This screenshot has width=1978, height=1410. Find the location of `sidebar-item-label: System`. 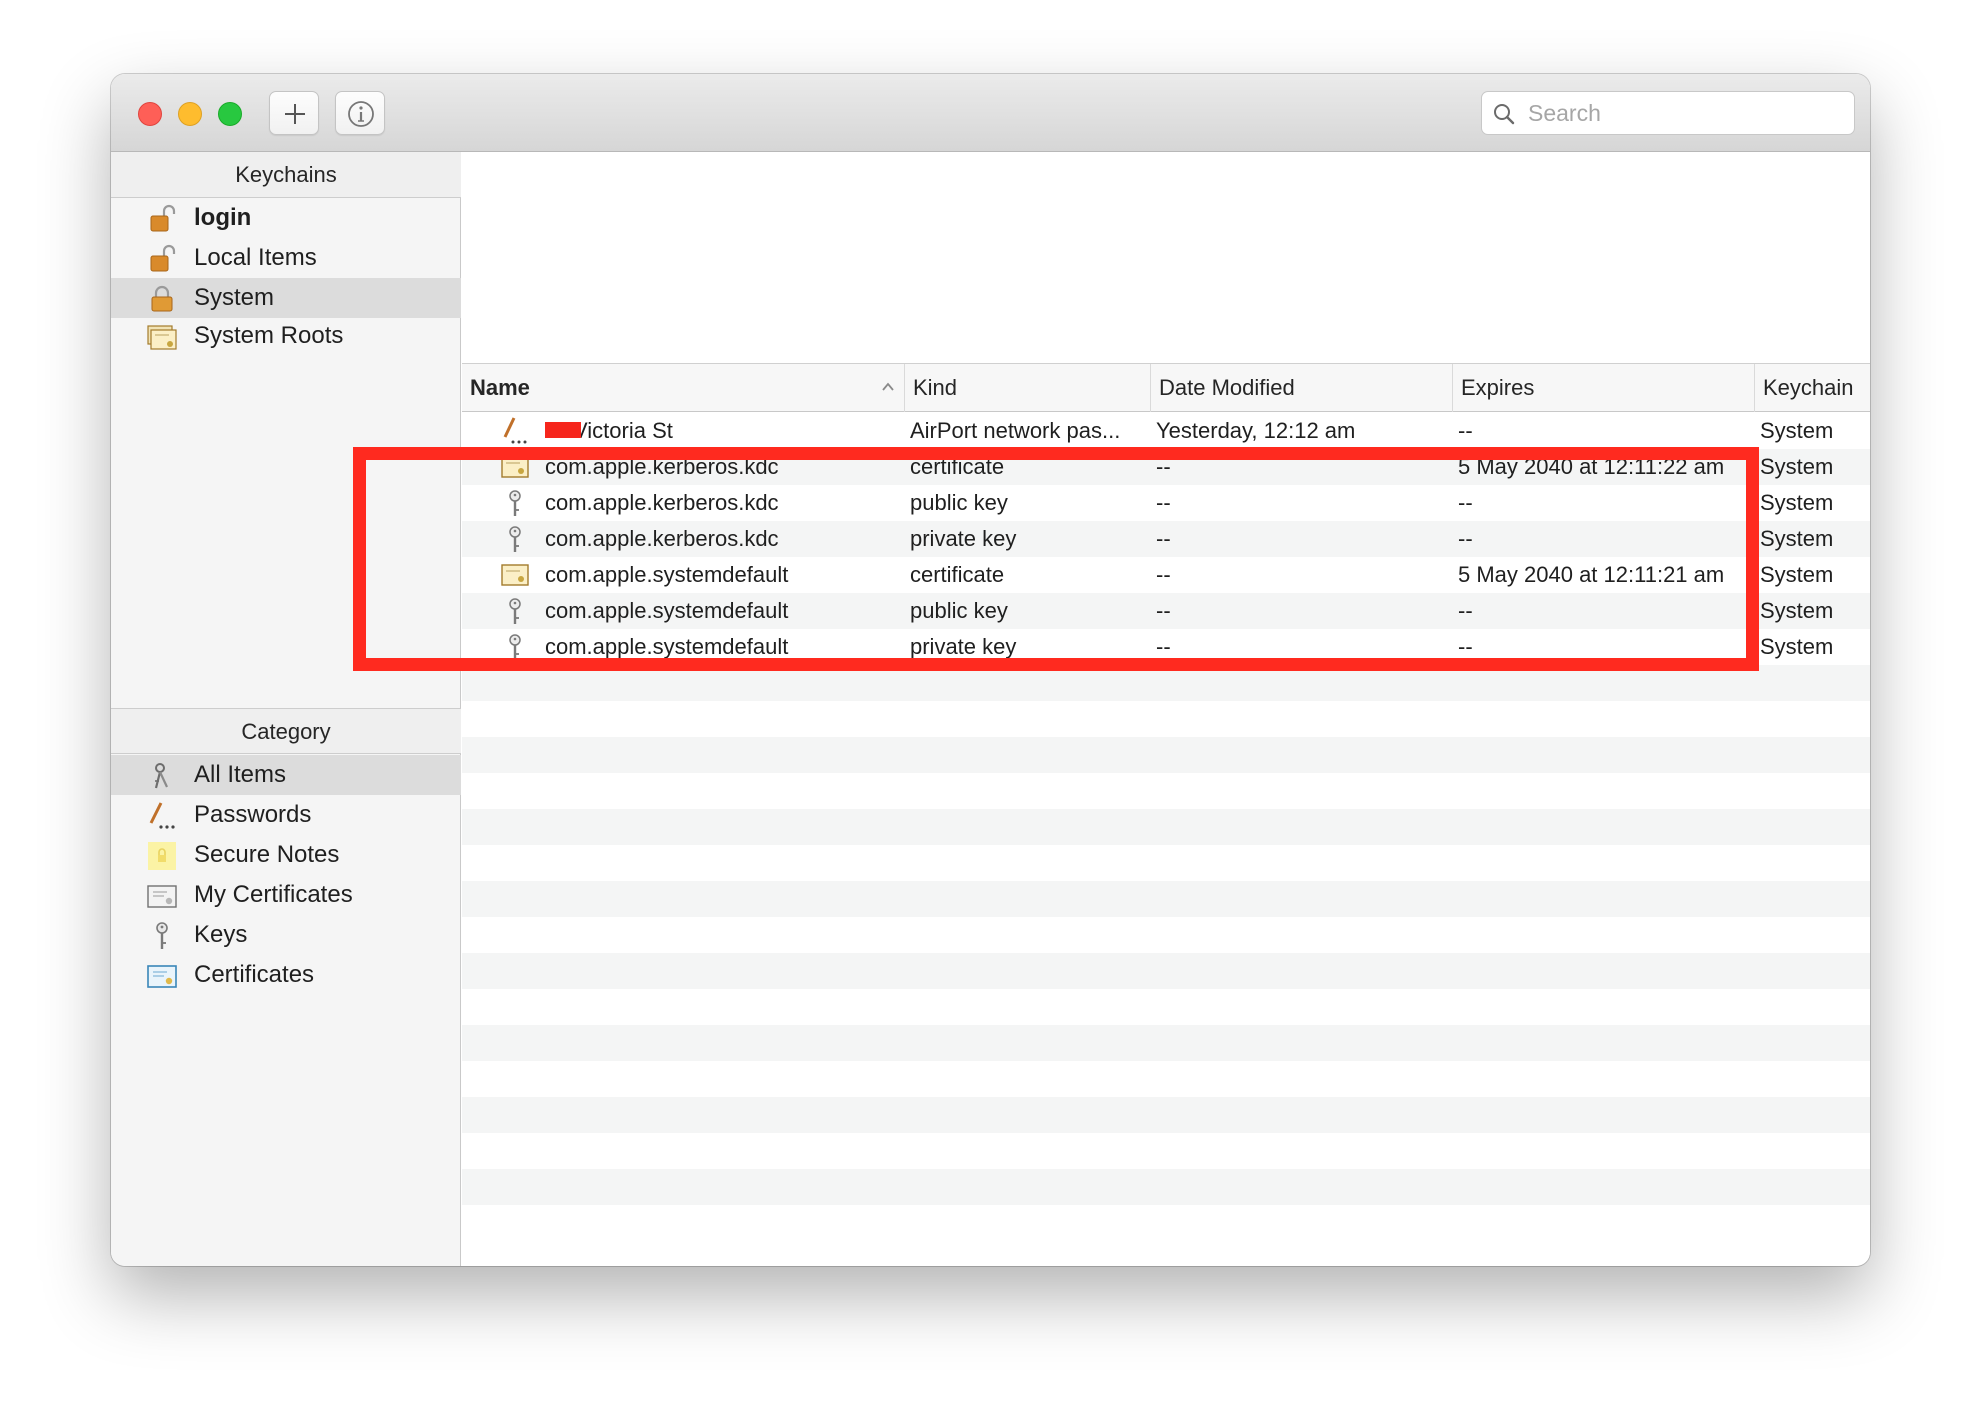

sidebar-item-label: System is located at coordinates (234, 297).